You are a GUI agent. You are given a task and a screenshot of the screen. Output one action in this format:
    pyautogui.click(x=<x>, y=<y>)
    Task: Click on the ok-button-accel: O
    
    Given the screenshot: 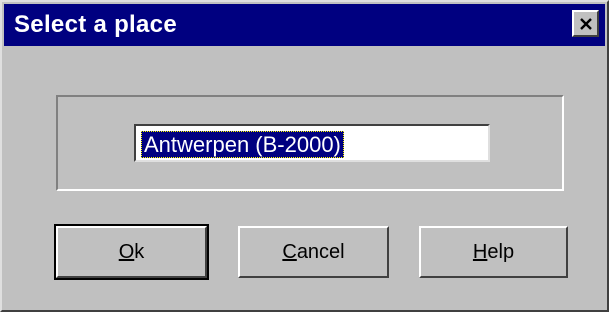 What is the action you would take?
    pyautogui.click(x=126, y=251)
    